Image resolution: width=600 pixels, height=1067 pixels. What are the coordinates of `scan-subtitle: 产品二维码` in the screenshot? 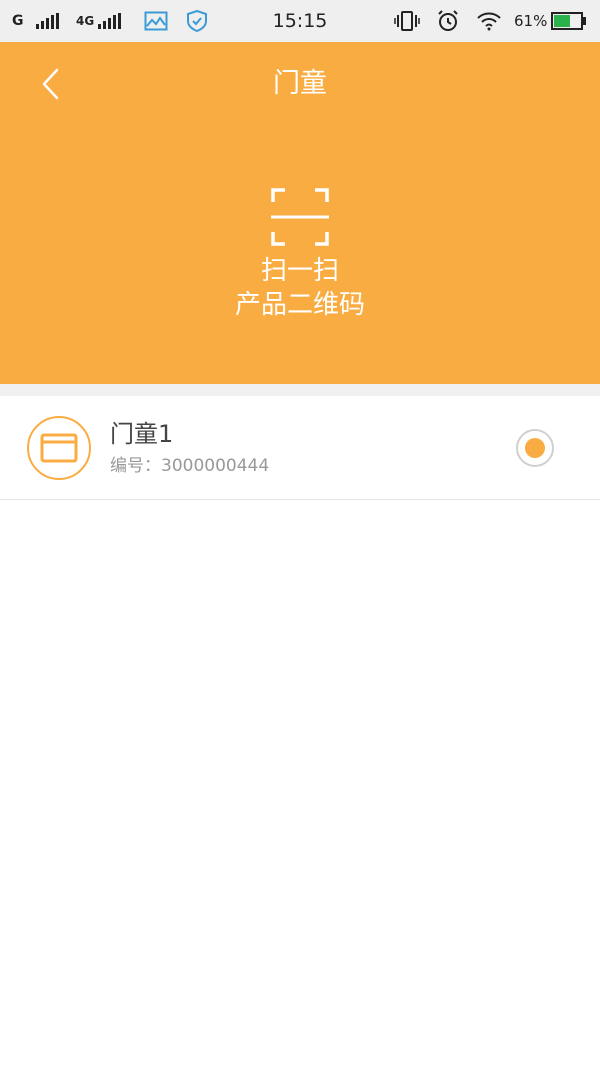 It's located at (299, 305).